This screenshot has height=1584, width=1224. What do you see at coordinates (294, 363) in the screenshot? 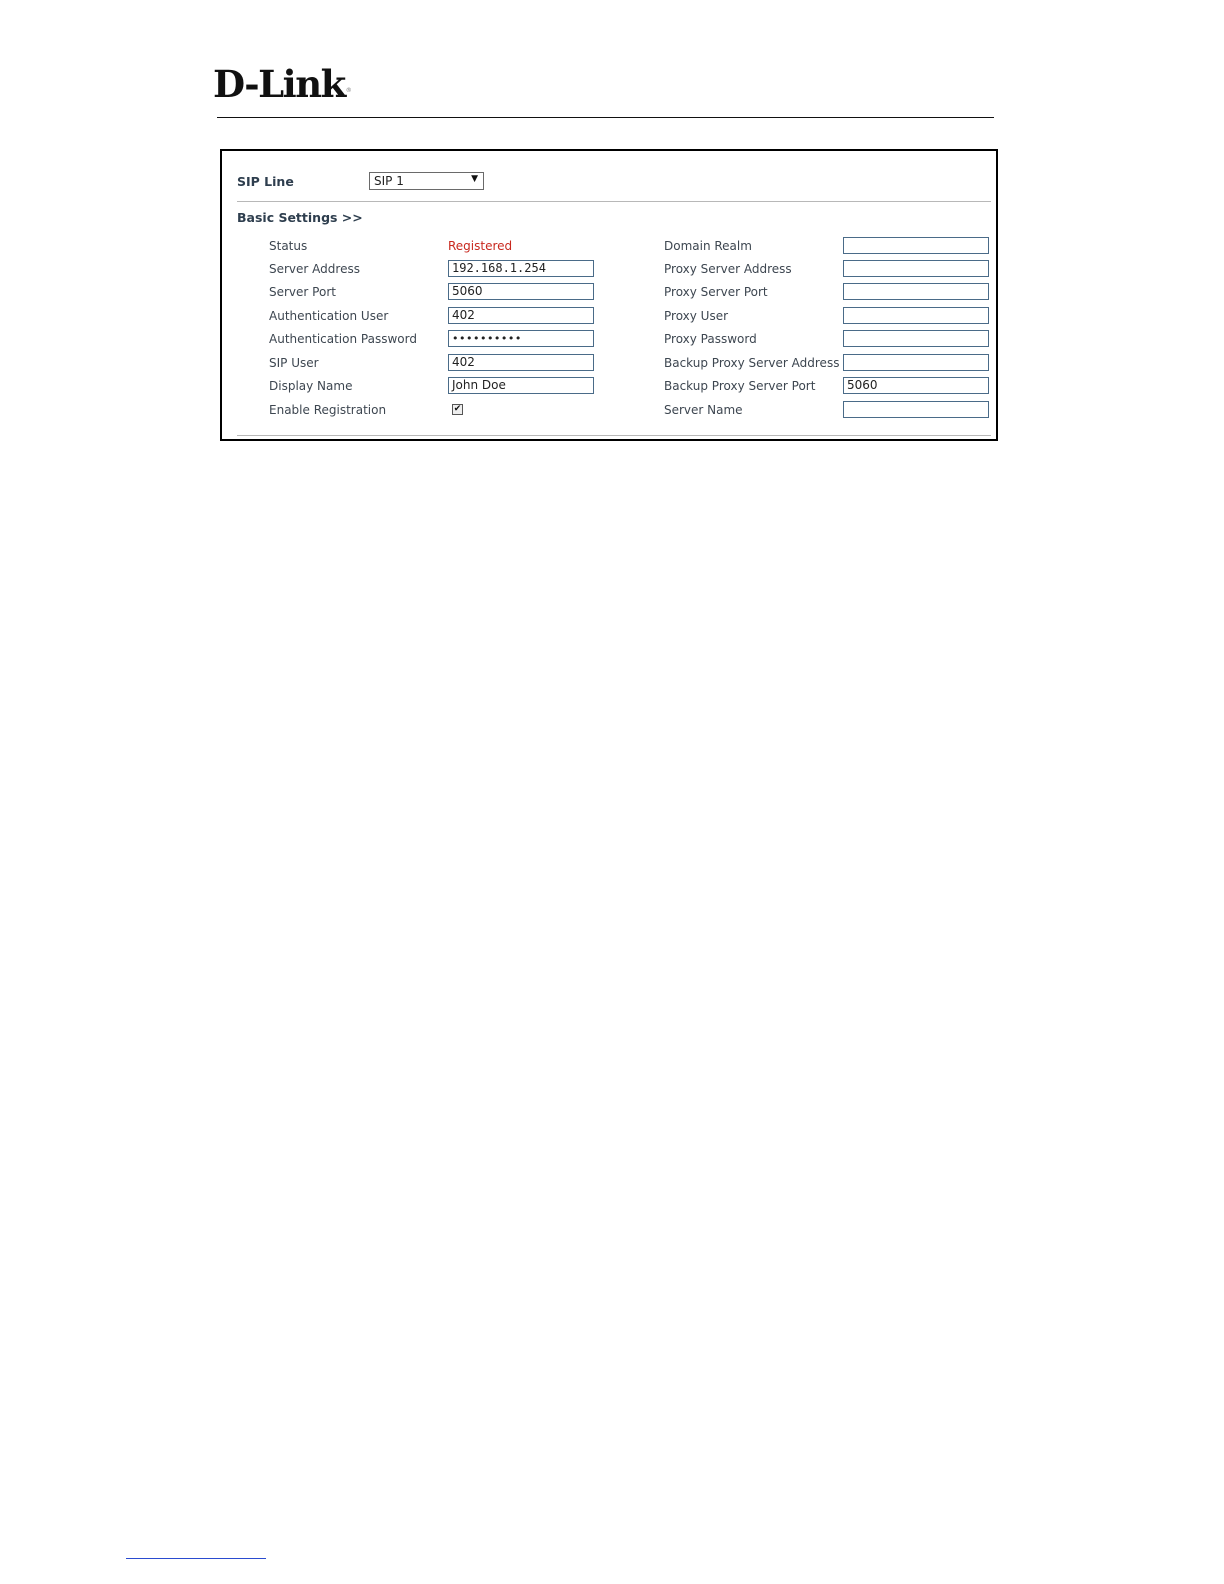
I see `sip-user-label: SIP User` at bounding box center [294, 363].